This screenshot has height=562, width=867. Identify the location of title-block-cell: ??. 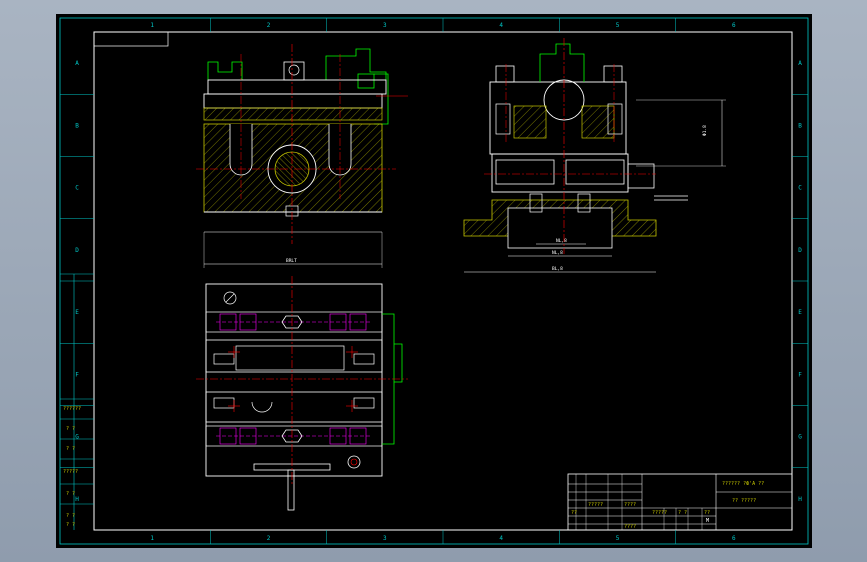
(574, 513).